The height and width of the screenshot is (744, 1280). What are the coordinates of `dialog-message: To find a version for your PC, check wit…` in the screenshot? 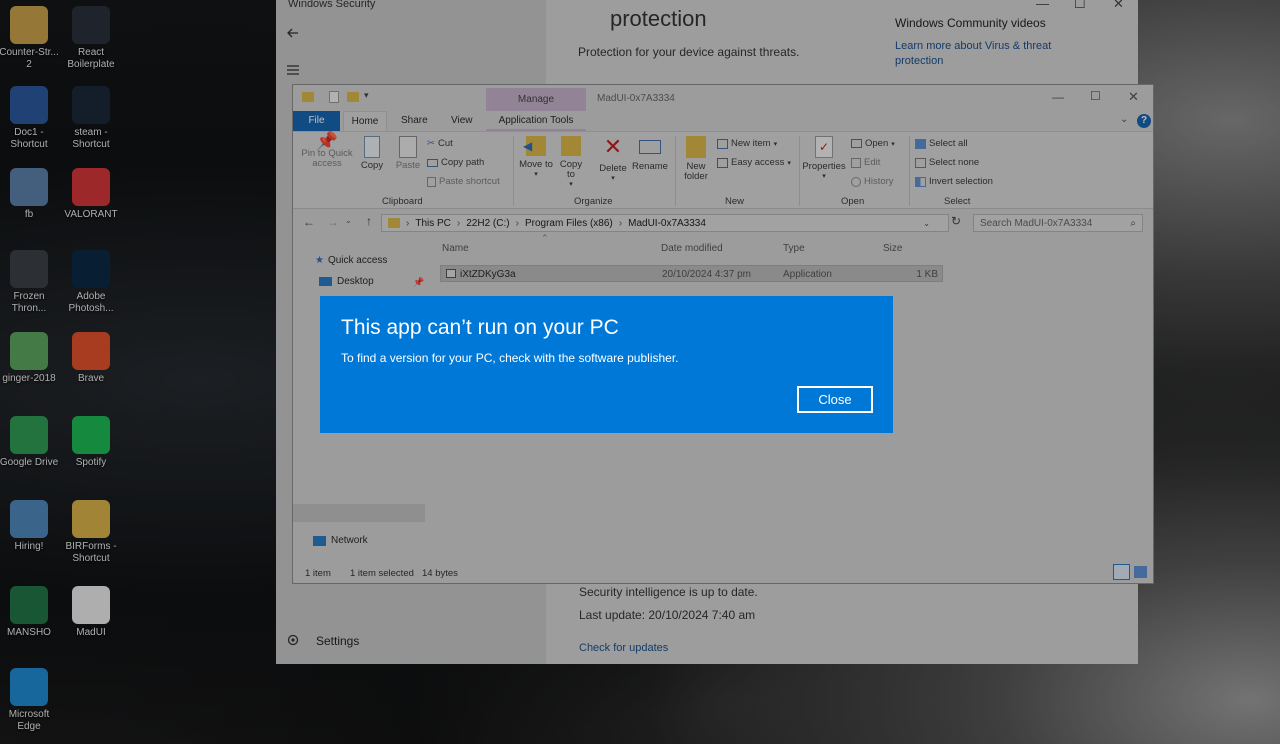 It's located at (510, 358).